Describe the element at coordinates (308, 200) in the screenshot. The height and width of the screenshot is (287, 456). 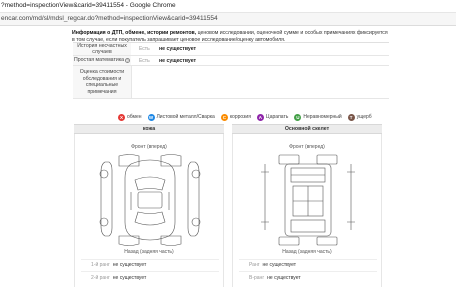
I see `car-skeleton-diagram` at that location.